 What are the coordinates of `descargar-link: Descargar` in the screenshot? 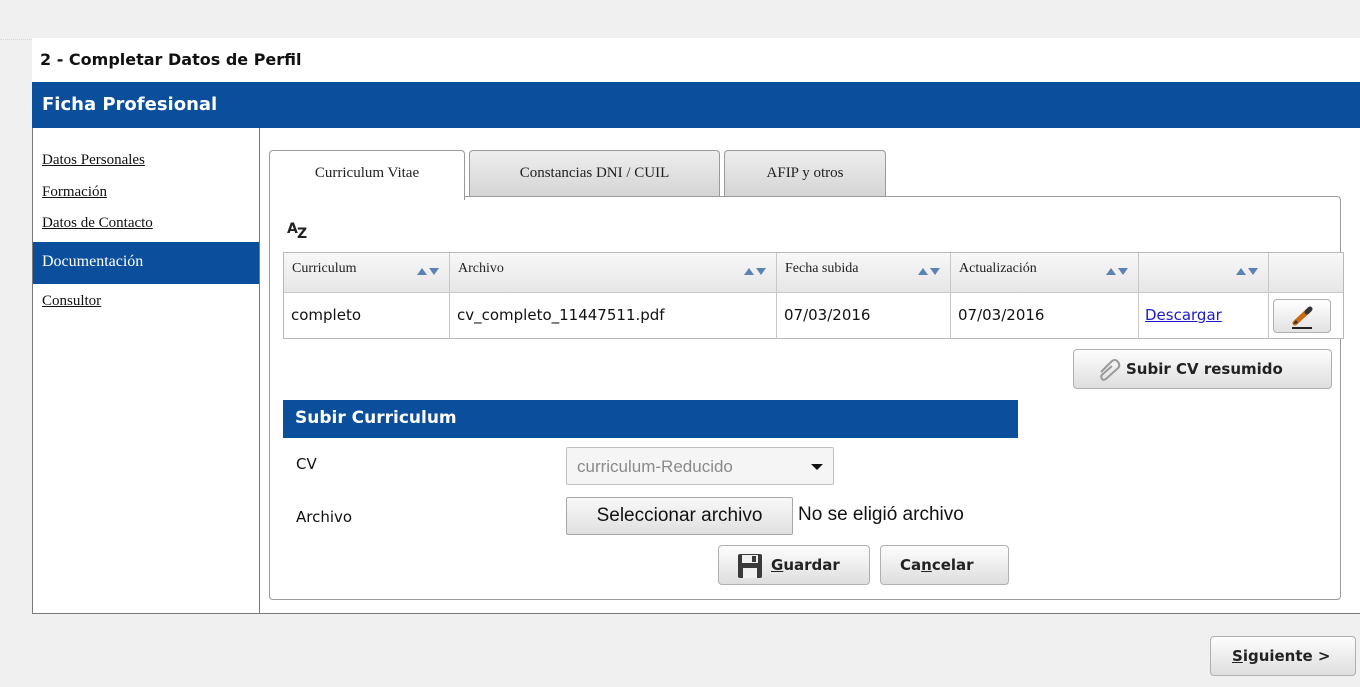 It's located at (1183, 315).